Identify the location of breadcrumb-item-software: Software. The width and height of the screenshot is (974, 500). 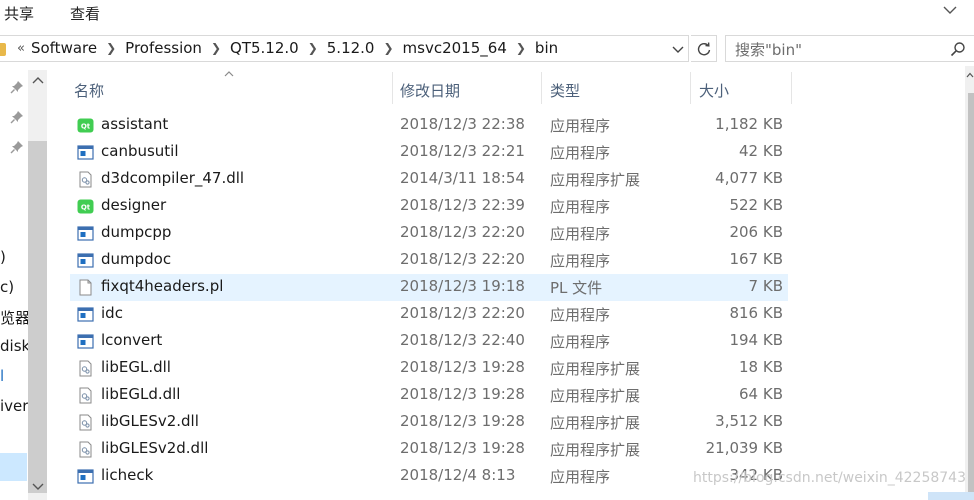
(64, 48).